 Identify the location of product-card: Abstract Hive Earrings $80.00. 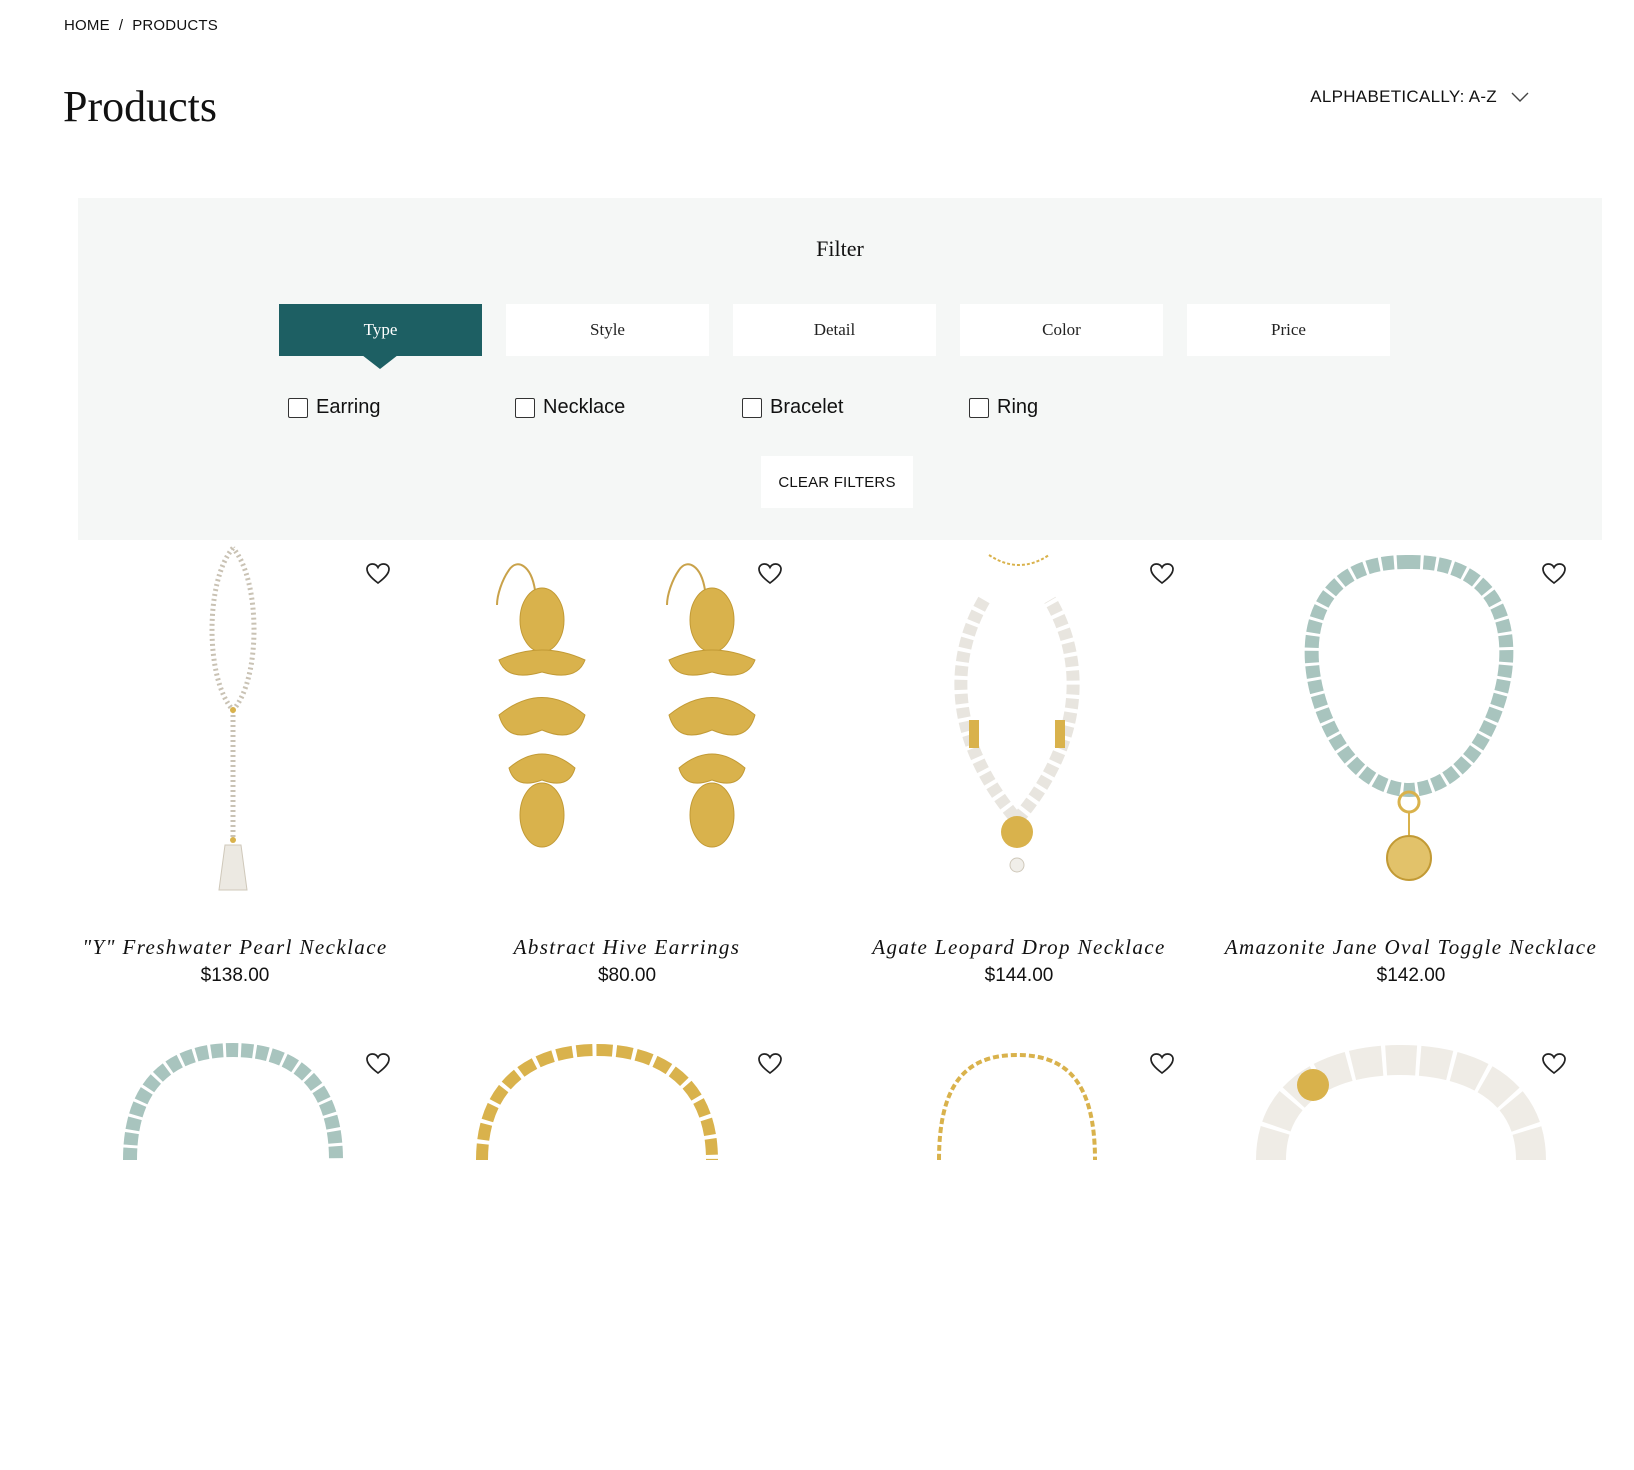
(627, 763).